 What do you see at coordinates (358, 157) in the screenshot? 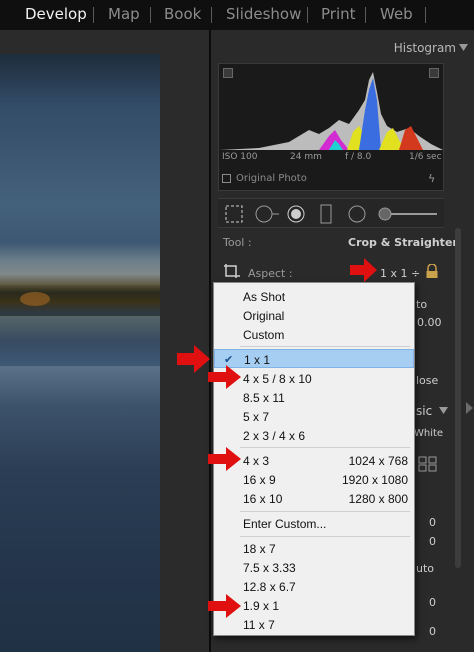
I see `histogram-aperture: f / 8.0` at bounding box center [358, 157].